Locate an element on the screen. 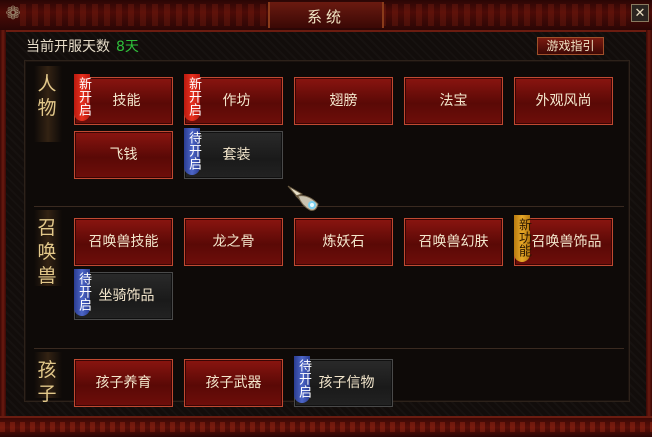  window-title: 系统 is located at coordinates (325, 17).